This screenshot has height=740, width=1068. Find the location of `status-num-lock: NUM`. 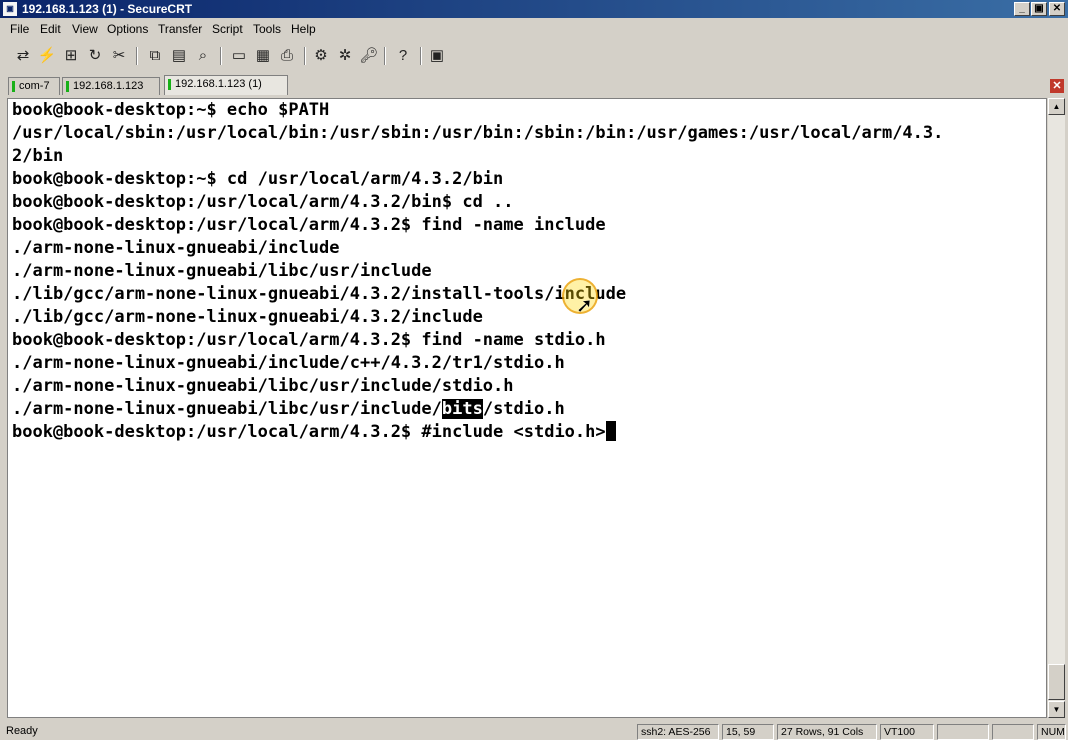

status-num-lock: NUM is located at coordinates (1051, 732).